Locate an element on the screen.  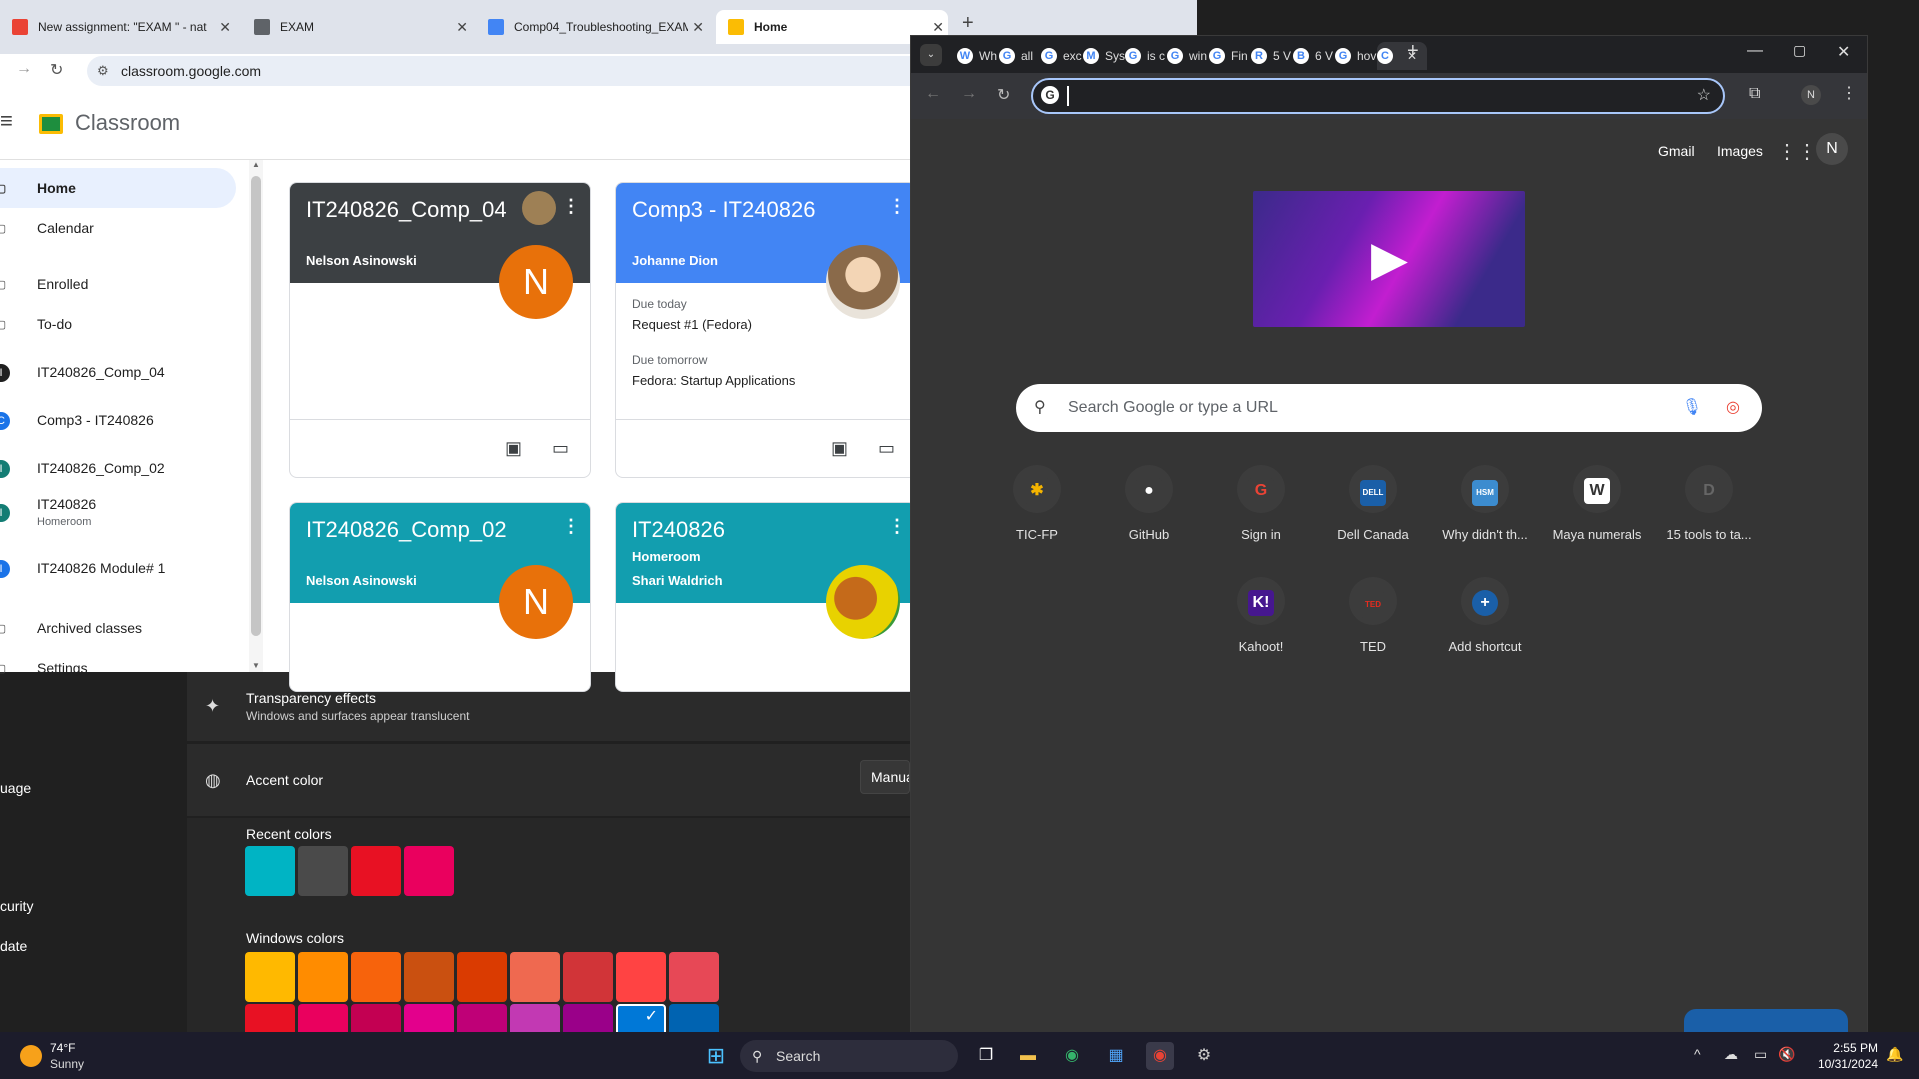
sidebar-item: I IT240826 Homeroom is located at coordinates (118, 512).